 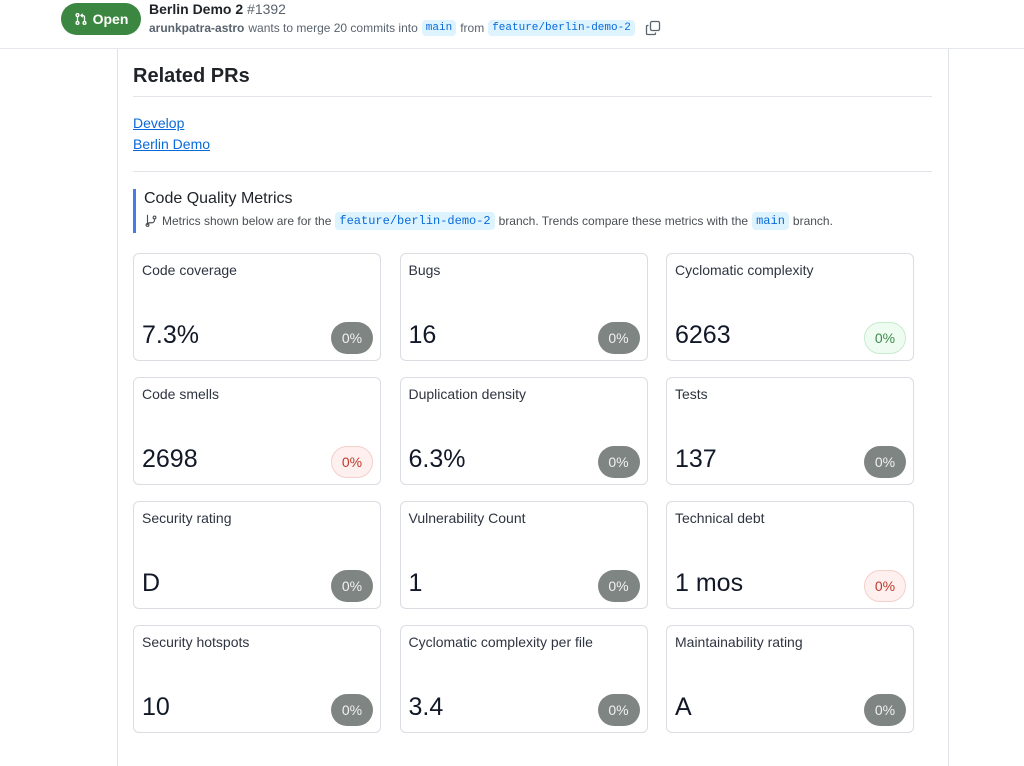 What do you see at coordinates (424, 270) in the screenshot?
I see `metric-label: Bugs` at bounding box center [424, 270].